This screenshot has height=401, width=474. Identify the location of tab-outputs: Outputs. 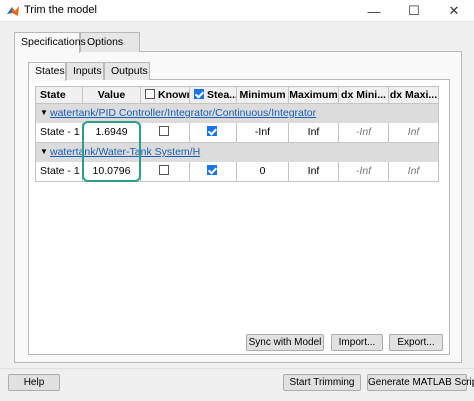
(127, 71).